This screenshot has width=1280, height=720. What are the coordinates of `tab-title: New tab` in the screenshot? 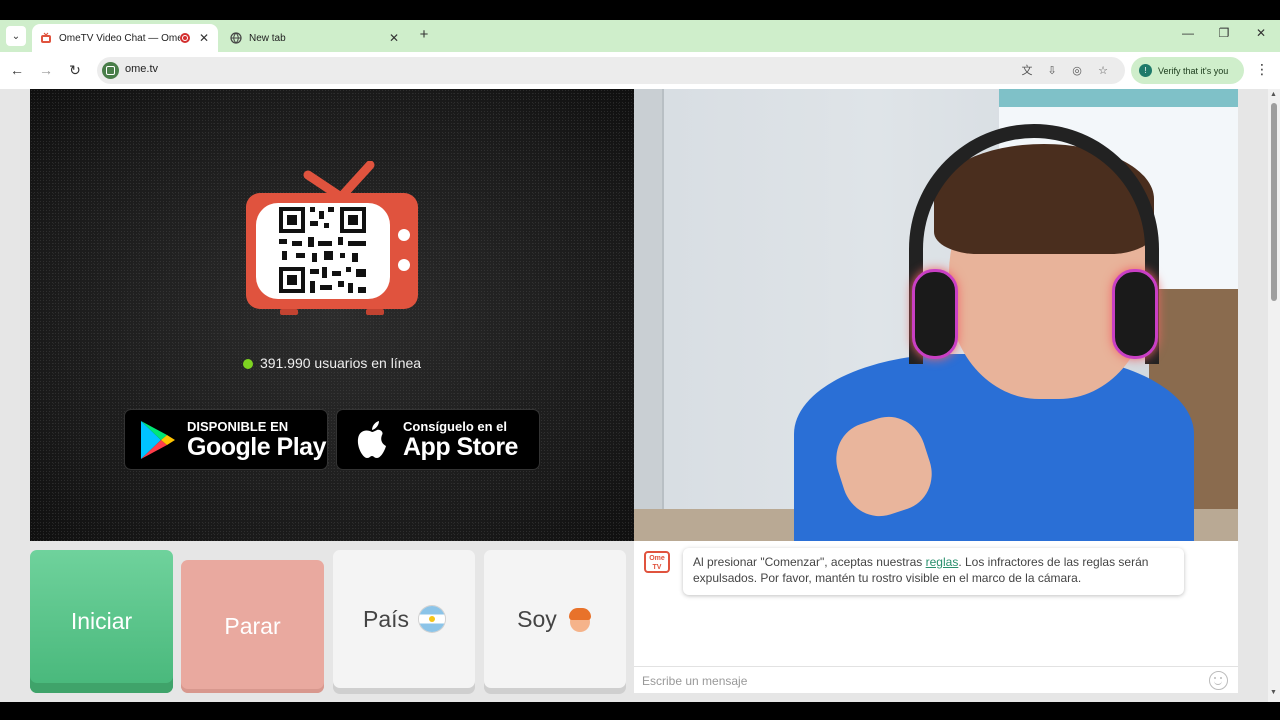 It's located at (267, 38).